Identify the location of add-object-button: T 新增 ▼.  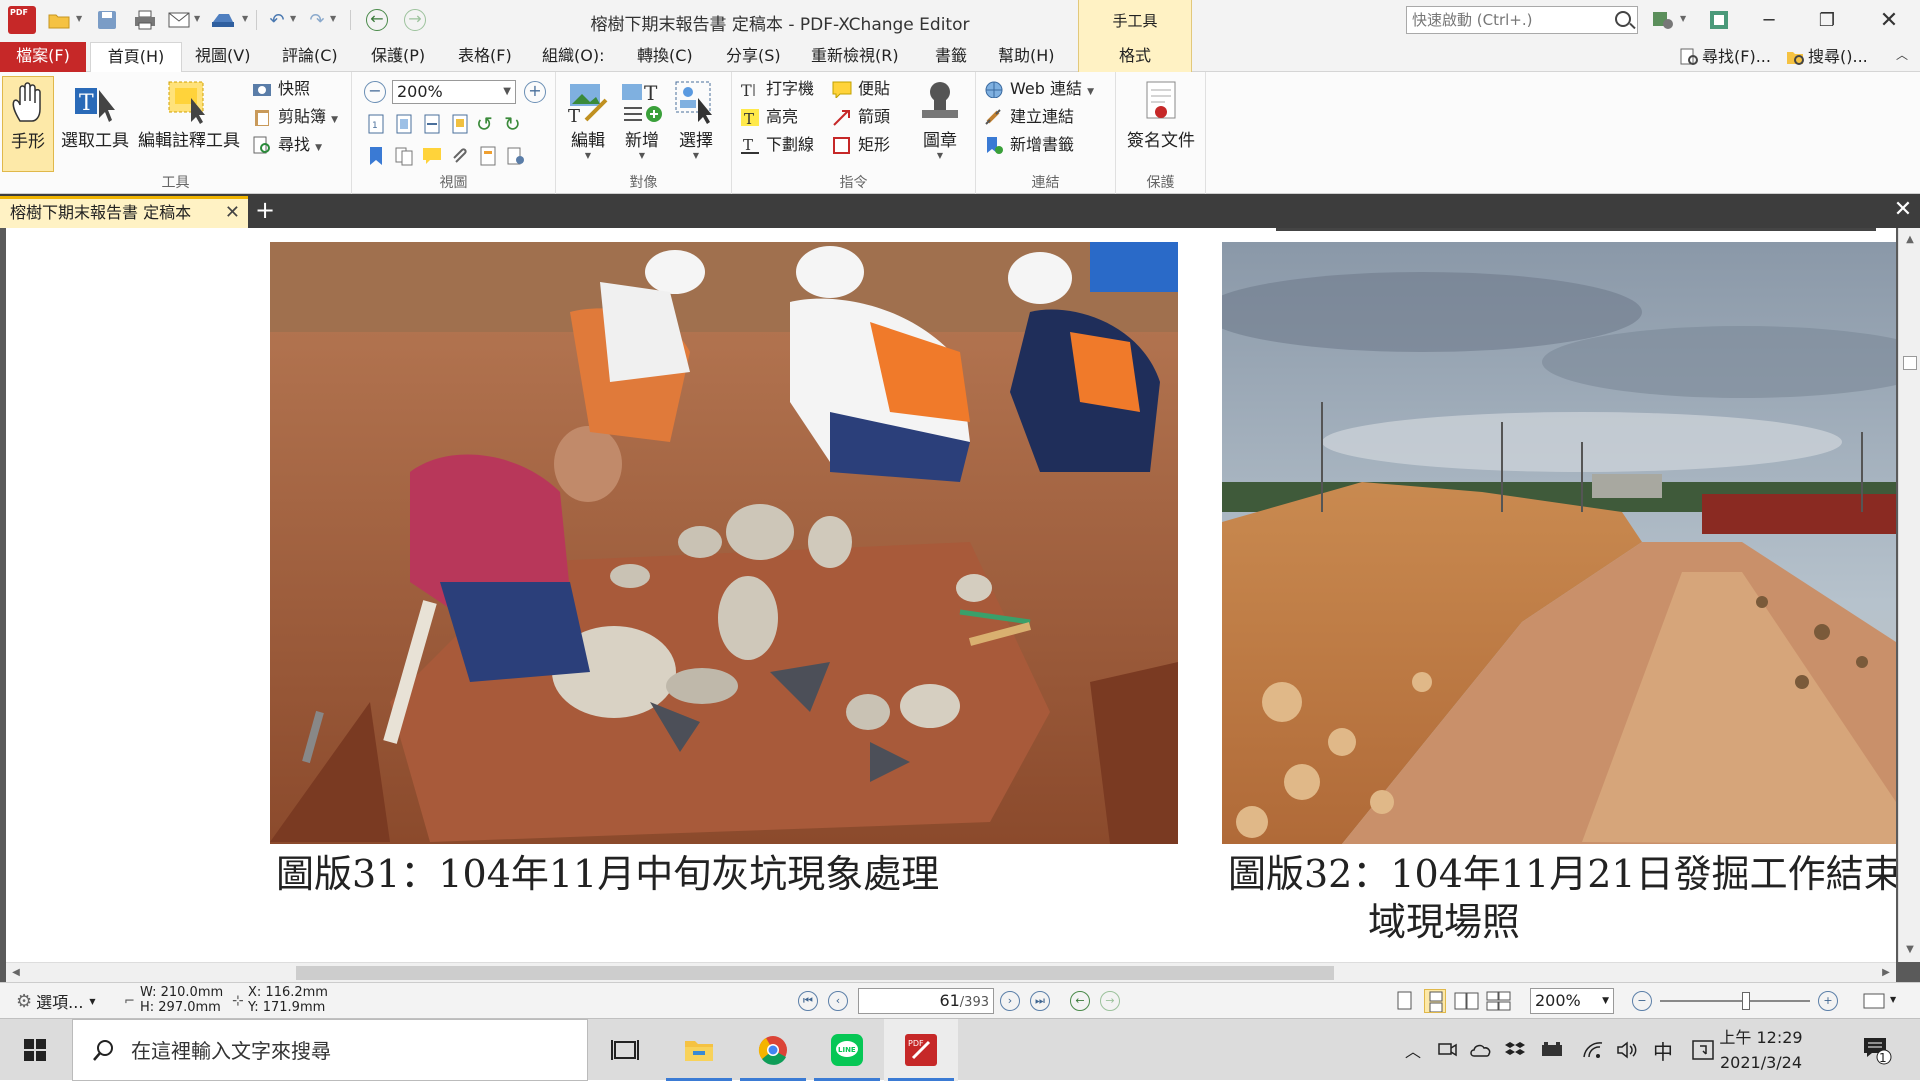
(642, 123).